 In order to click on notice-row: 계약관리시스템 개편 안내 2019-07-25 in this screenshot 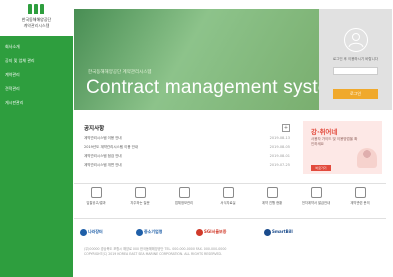, I will do `click(187, 165)`.